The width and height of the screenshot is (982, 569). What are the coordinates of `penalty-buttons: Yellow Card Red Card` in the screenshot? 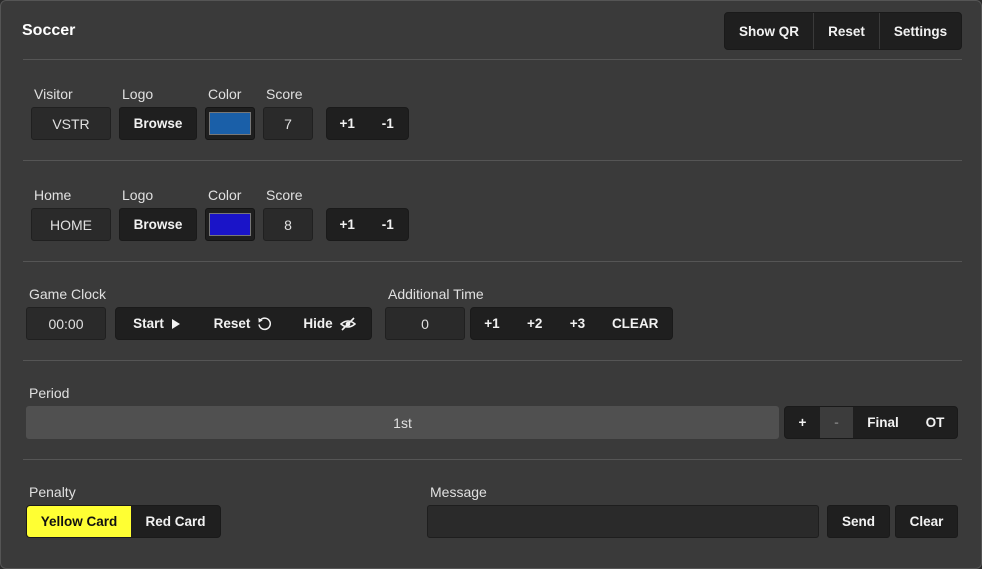 It's located at (123, 521).